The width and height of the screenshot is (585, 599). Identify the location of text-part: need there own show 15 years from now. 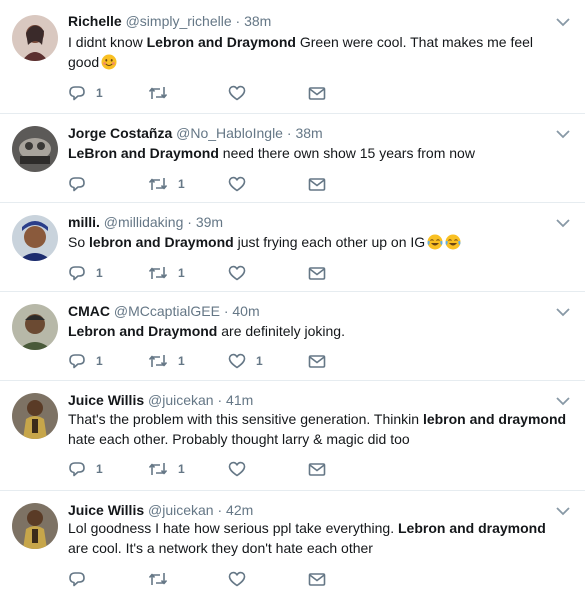
(346, 153).